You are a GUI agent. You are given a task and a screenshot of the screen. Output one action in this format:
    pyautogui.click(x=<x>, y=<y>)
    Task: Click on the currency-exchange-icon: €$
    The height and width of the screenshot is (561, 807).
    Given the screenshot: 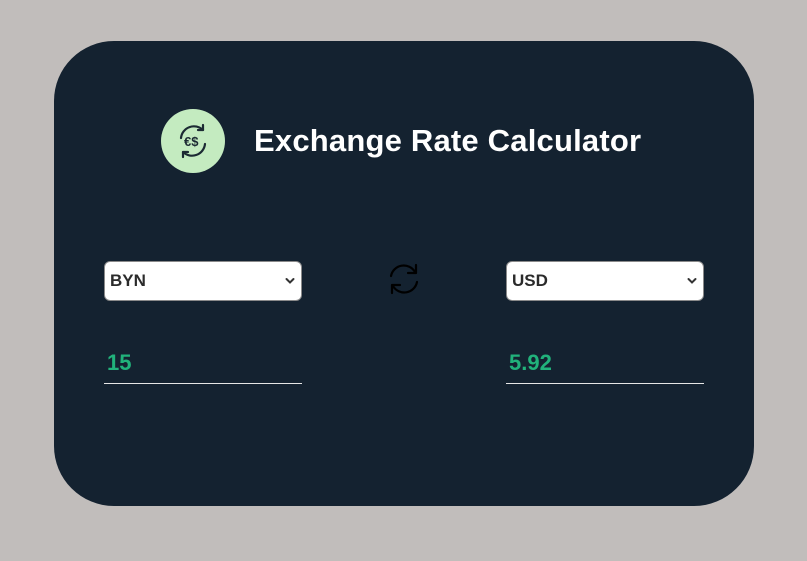 What is the action you would take?
    pyautogui.click(x=193, y=141)
    